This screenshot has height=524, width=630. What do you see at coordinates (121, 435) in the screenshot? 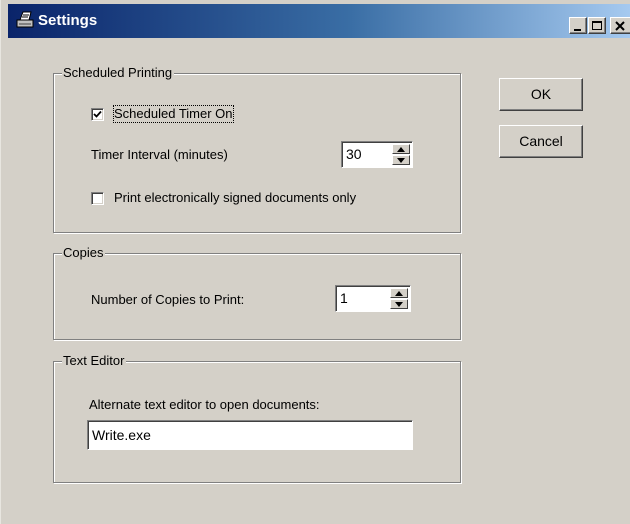
I see `editor-path-value: Write.exe` at bounding box center [121, 435].